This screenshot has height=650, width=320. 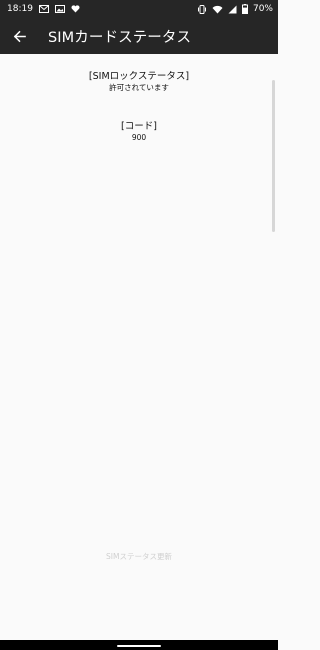 What do you see at coordinates (75, 9) in the screenshot?
I see `heart-icon` at bounding box center [75, 9].